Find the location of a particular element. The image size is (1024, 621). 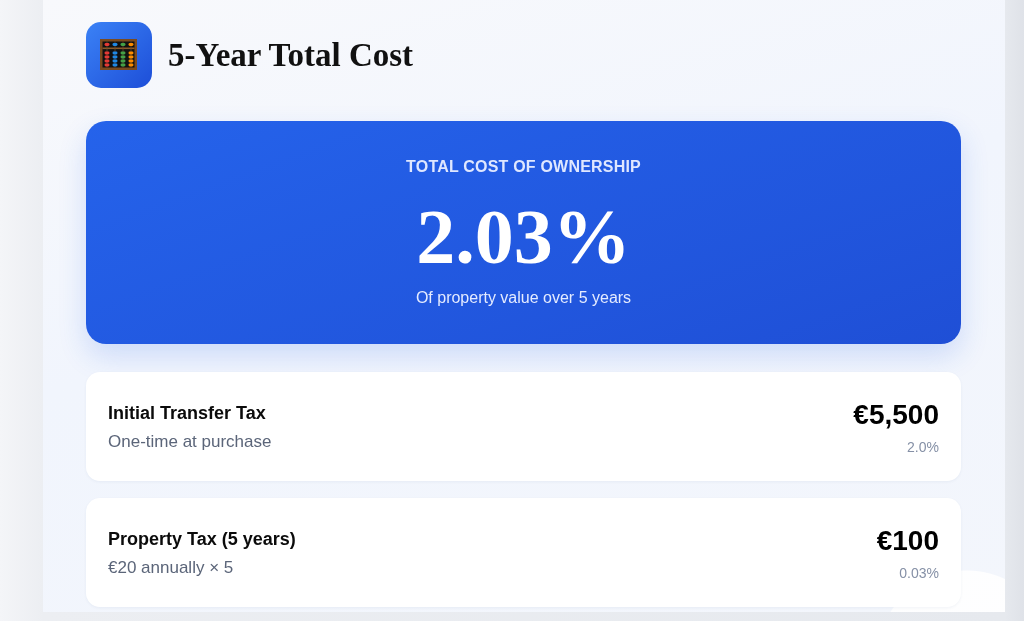

summary-label: TOTAL COST OF OWNERSHIP is located at coordinates (523, 167).